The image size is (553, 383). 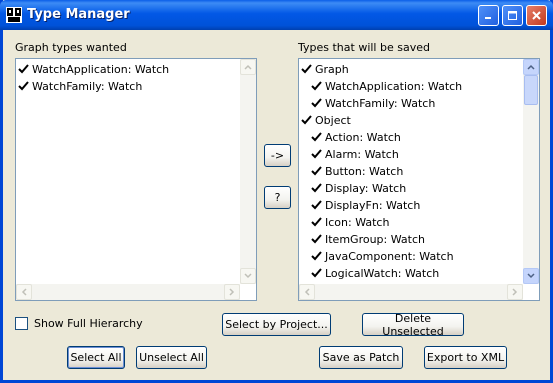 I want to click on list-item: Button: Watch, so click(x=411, y=171).